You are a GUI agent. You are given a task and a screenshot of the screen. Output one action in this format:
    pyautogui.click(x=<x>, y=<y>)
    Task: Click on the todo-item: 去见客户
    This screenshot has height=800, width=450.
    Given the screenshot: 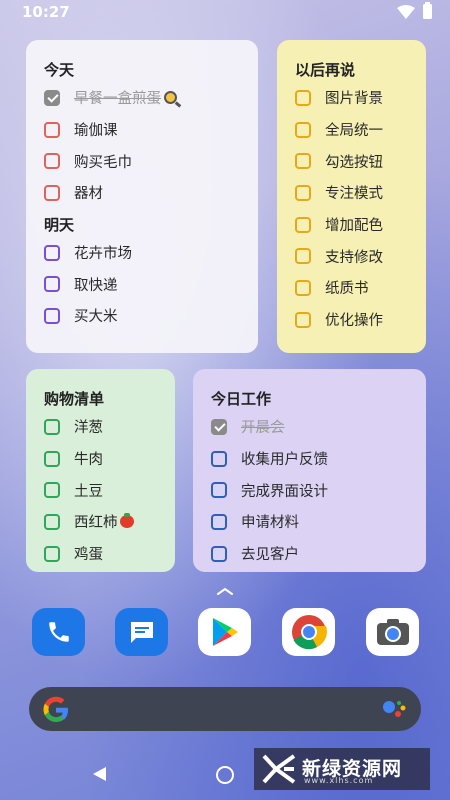 What is the action you would take?
    pyautogui.click(x=309, y=554)
    